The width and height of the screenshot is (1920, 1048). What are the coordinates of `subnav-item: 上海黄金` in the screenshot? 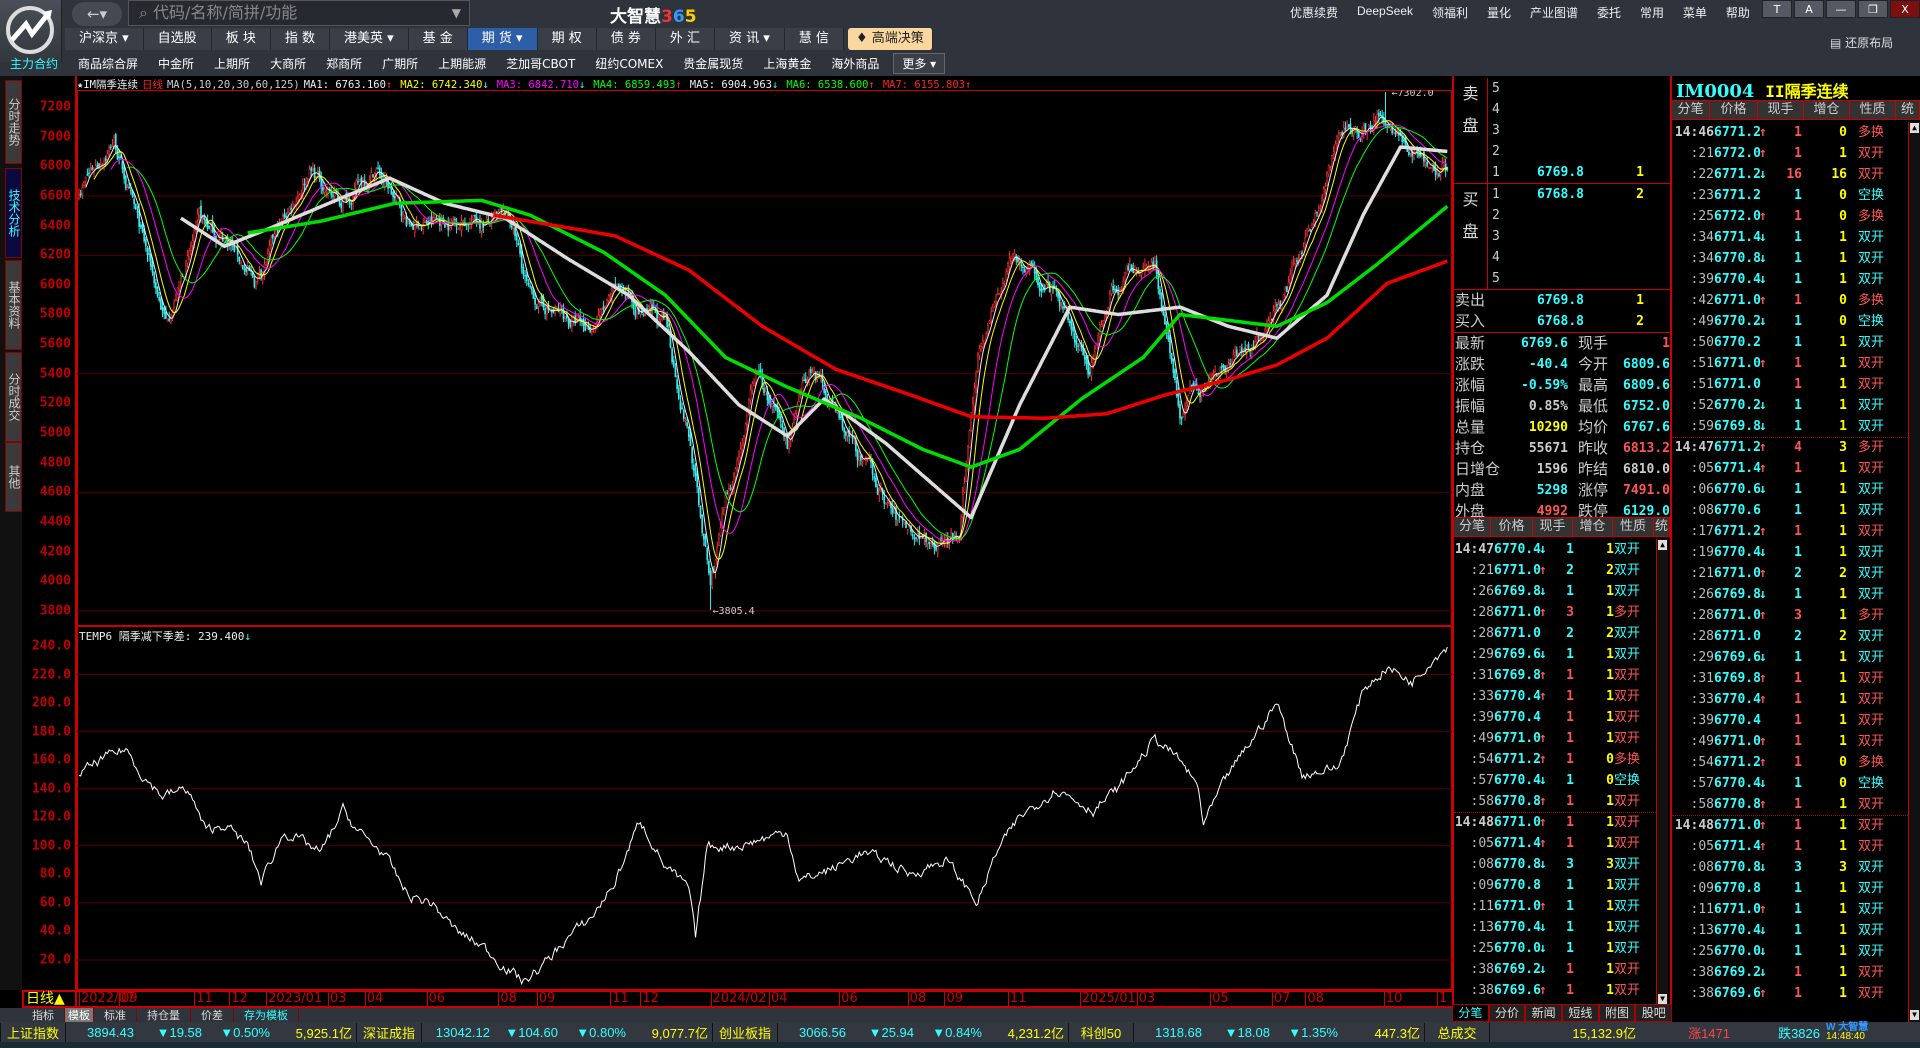 It's located at (787, 63).